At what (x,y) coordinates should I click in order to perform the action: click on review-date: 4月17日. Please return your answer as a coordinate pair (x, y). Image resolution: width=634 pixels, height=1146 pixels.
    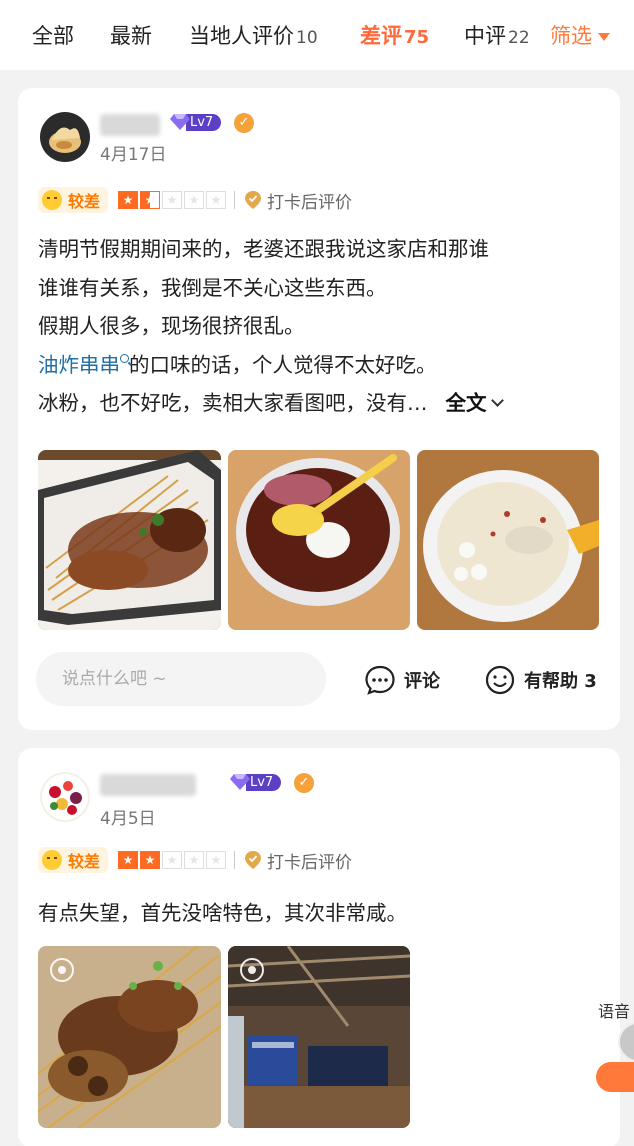
    Looking at the image, I should click on (133, 155).